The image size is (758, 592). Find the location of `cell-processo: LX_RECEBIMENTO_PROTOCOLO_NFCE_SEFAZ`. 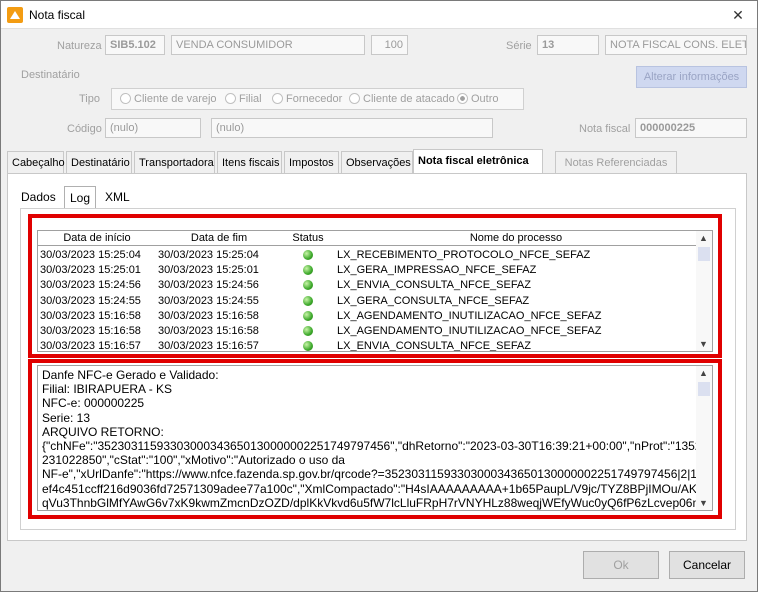

cell-processo: LX_RECEBIMENTO_PROTOCOLO_NFCE_SEFAZ is located at coordinates (464, 255).